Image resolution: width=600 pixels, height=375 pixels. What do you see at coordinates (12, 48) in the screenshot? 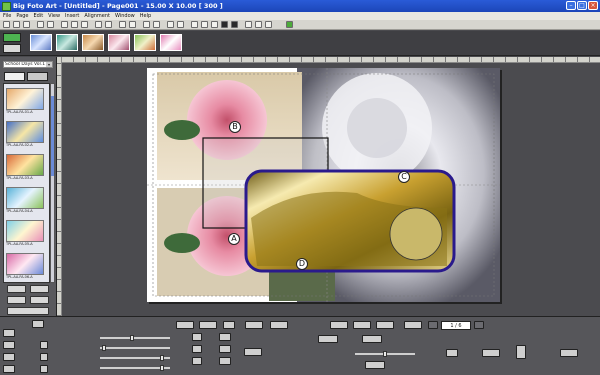
I see `photo-mode-button` at bounding box center [12, 48].